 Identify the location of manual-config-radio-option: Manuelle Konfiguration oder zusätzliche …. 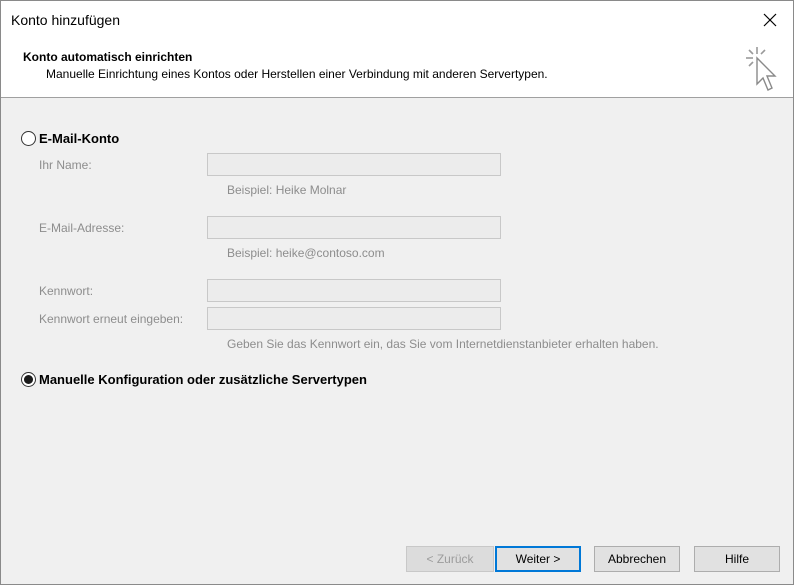
(194, 379).